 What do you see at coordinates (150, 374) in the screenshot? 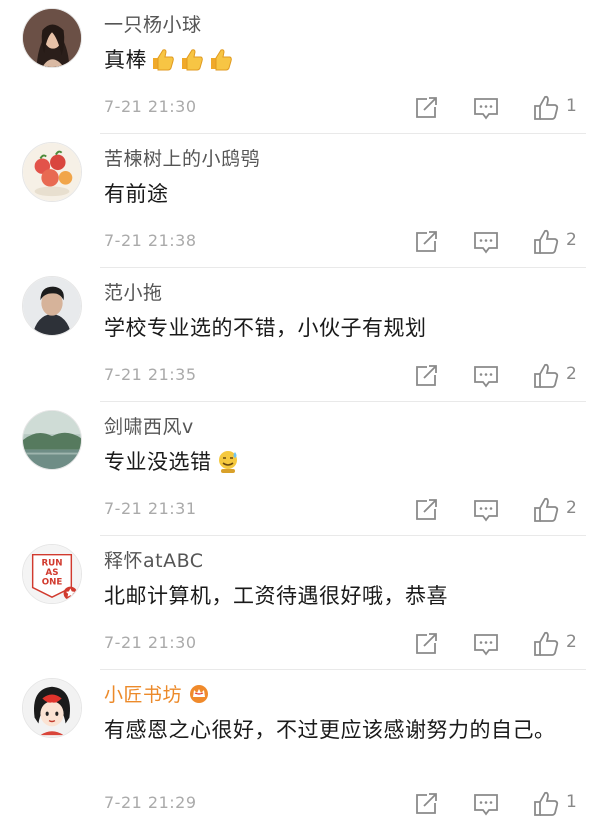
I see `timestamp: 7-21 21:35` at bounding box center [150, 374].